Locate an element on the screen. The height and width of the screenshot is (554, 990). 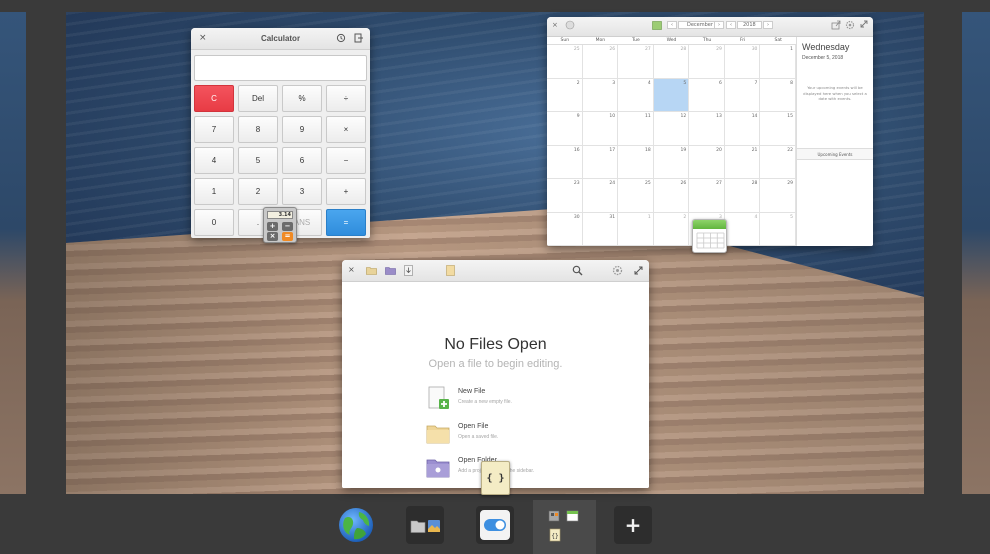
calendar-day-cell: 19 is located at coordinates (671, 162).